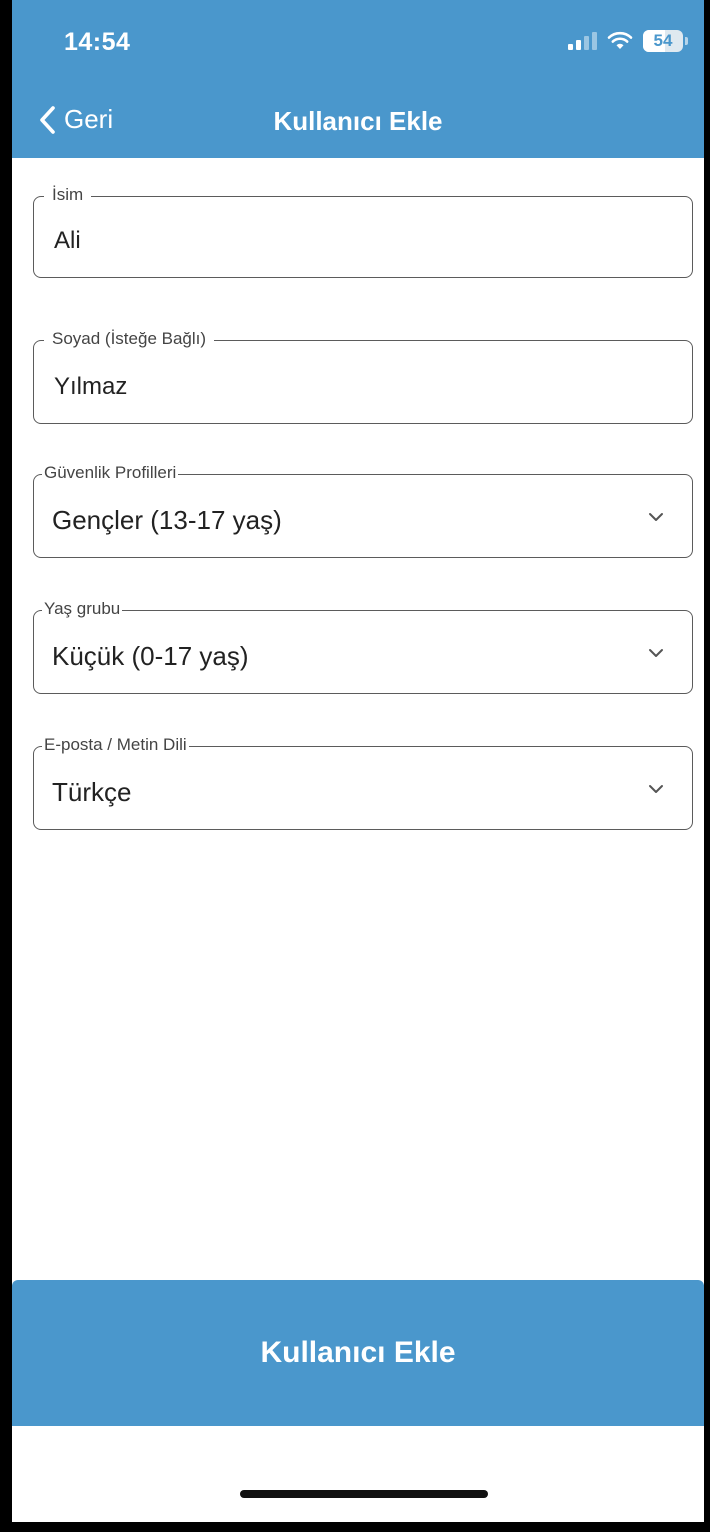 The width and height of the screenshot is (710, 1532). Describe the element at coordinates (358, 79) in the screenshot. I see `header-bar: 14:54 54 Geri Kullanıcı Ekle` at that location.